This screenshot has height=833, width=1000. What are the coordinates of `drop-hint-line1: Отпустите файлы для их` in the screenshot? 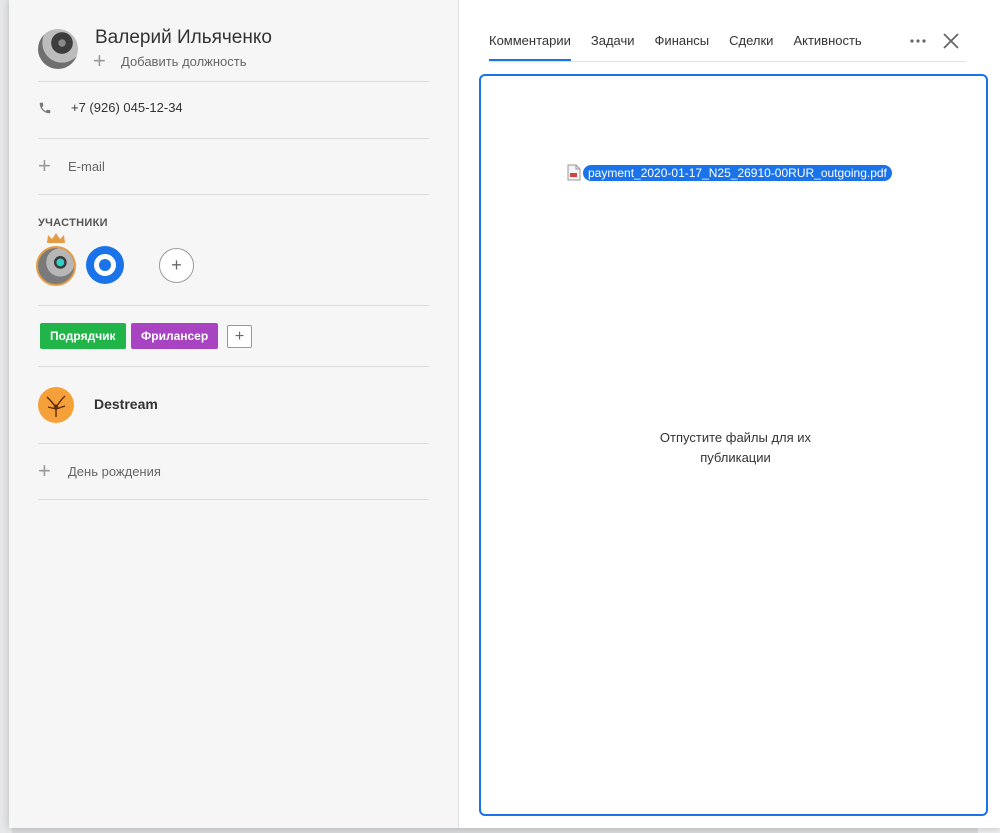 It's located at (735, 437).